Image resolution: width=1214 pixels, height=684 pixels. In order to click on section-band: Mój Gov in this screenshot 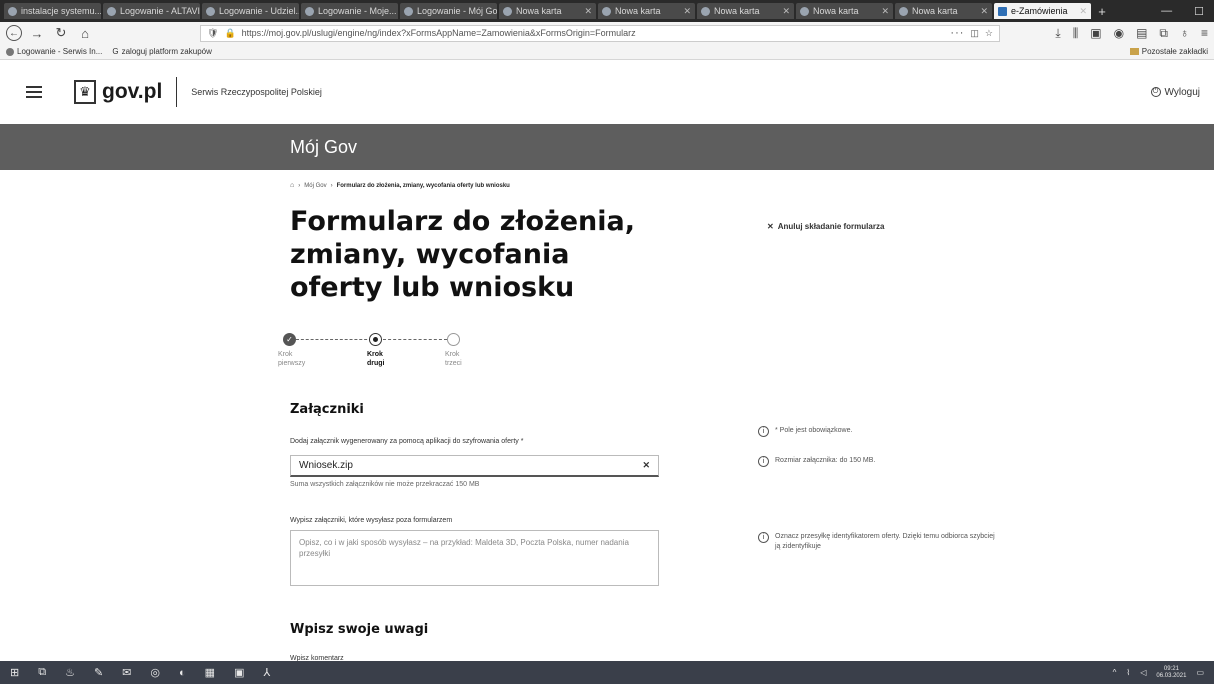, I will do `click(607, 147)`.